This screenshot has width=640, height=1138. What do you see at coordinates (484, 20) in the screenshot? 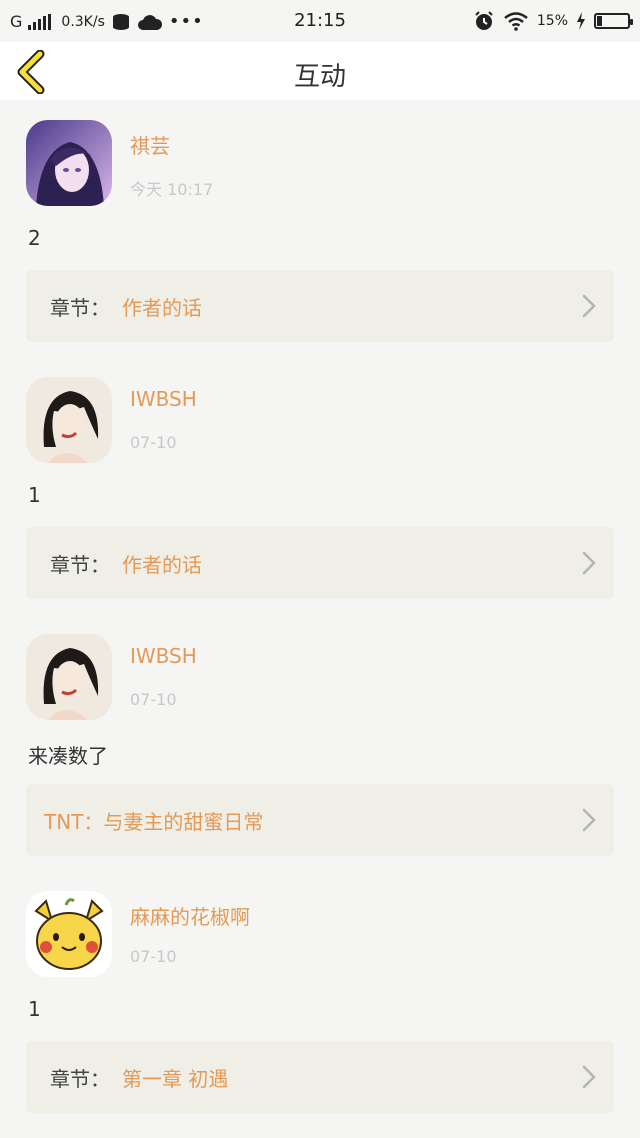
I see `alarm-icon` at bounding box center [484, 20].